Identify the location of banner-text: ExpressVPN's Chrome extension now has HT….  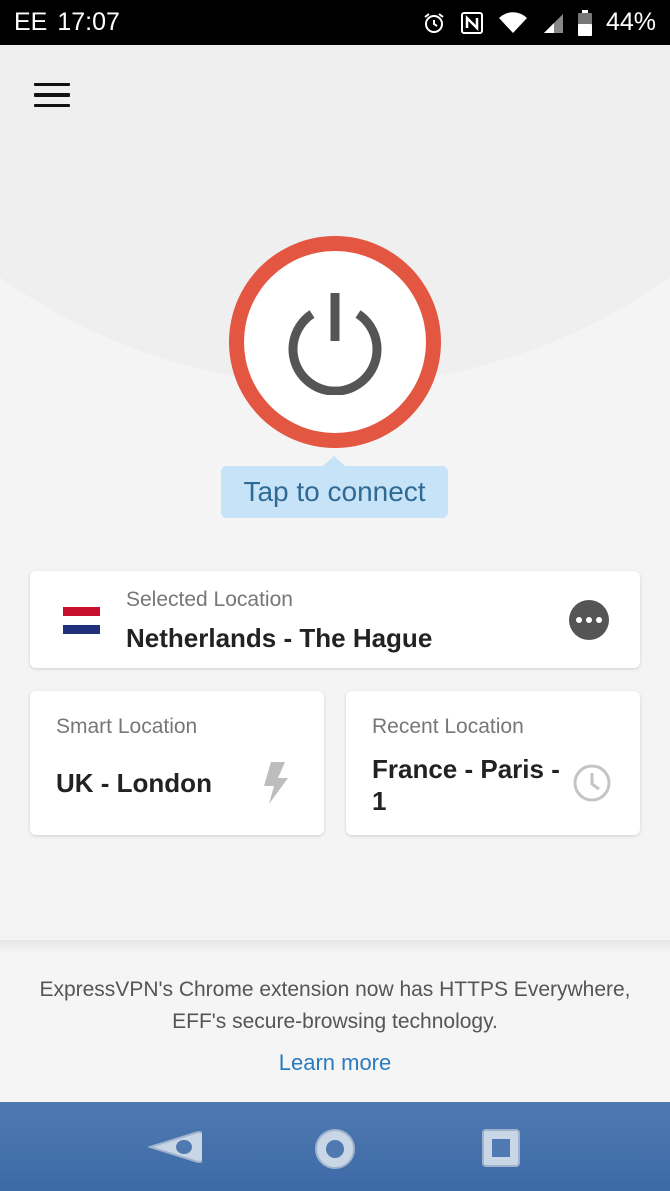
(335, 1005).